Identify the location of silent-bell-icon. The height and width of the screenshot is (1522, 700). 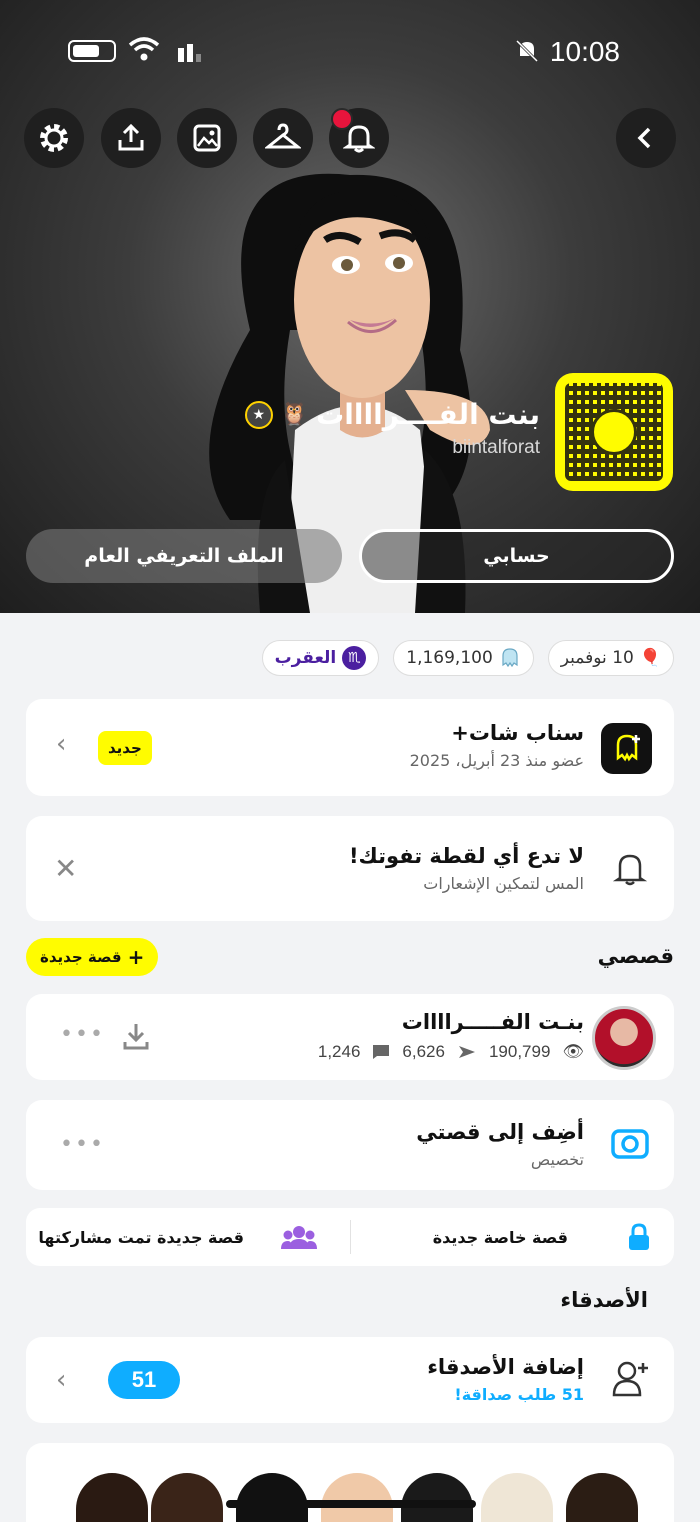
(527, 51).